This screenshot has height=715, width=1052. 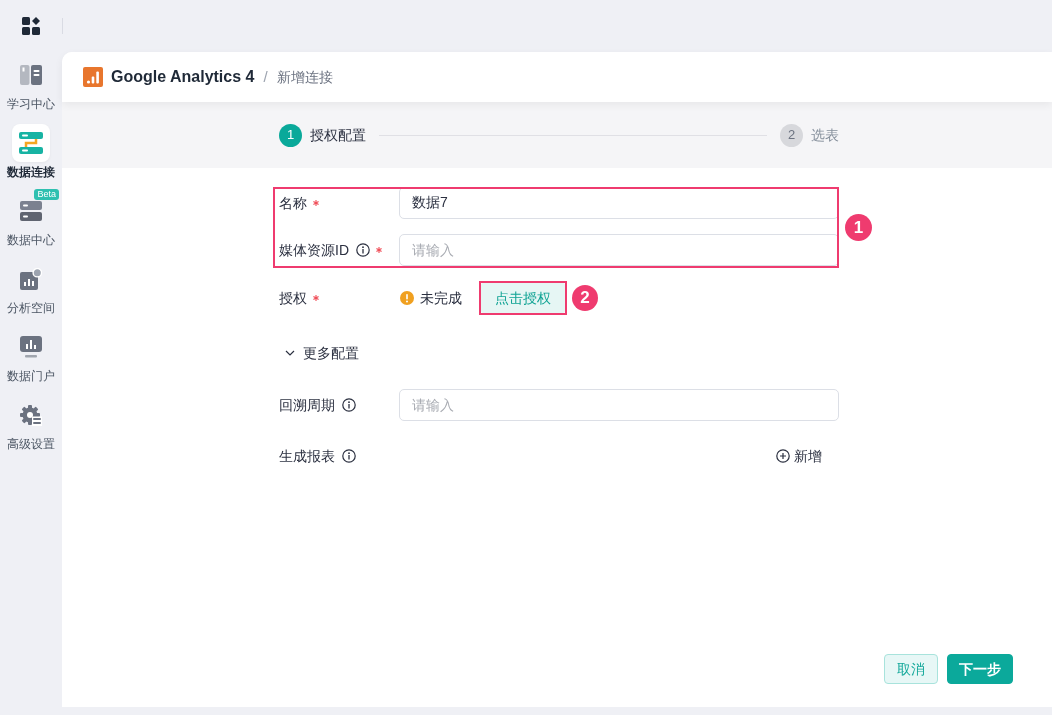 I want to click on status-text: 未完成, so click(x=441, y=298).